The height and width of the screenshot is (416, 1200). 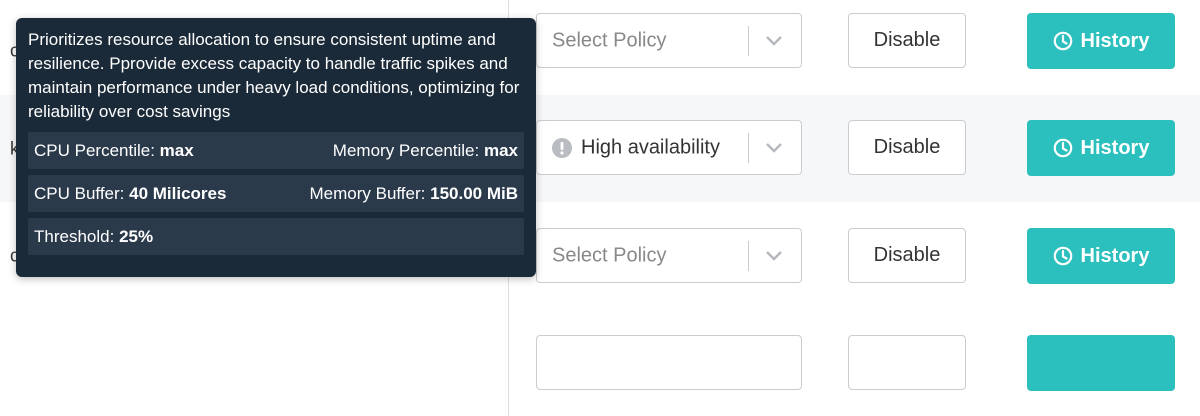 I want to click on workload-name-cell, so click(x=254, y=362).